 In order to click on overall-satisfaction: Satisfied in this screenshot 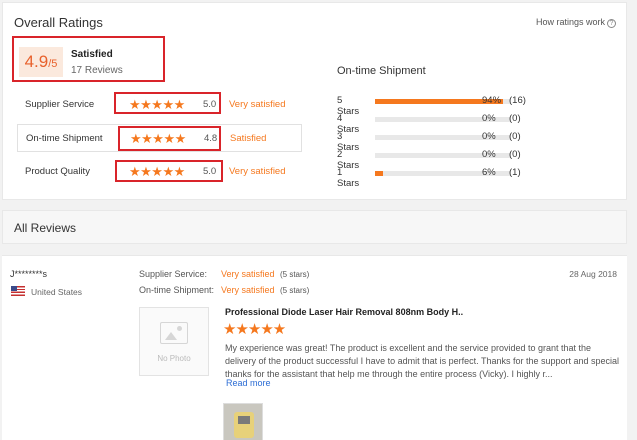, I will do `click(92, 54)`.